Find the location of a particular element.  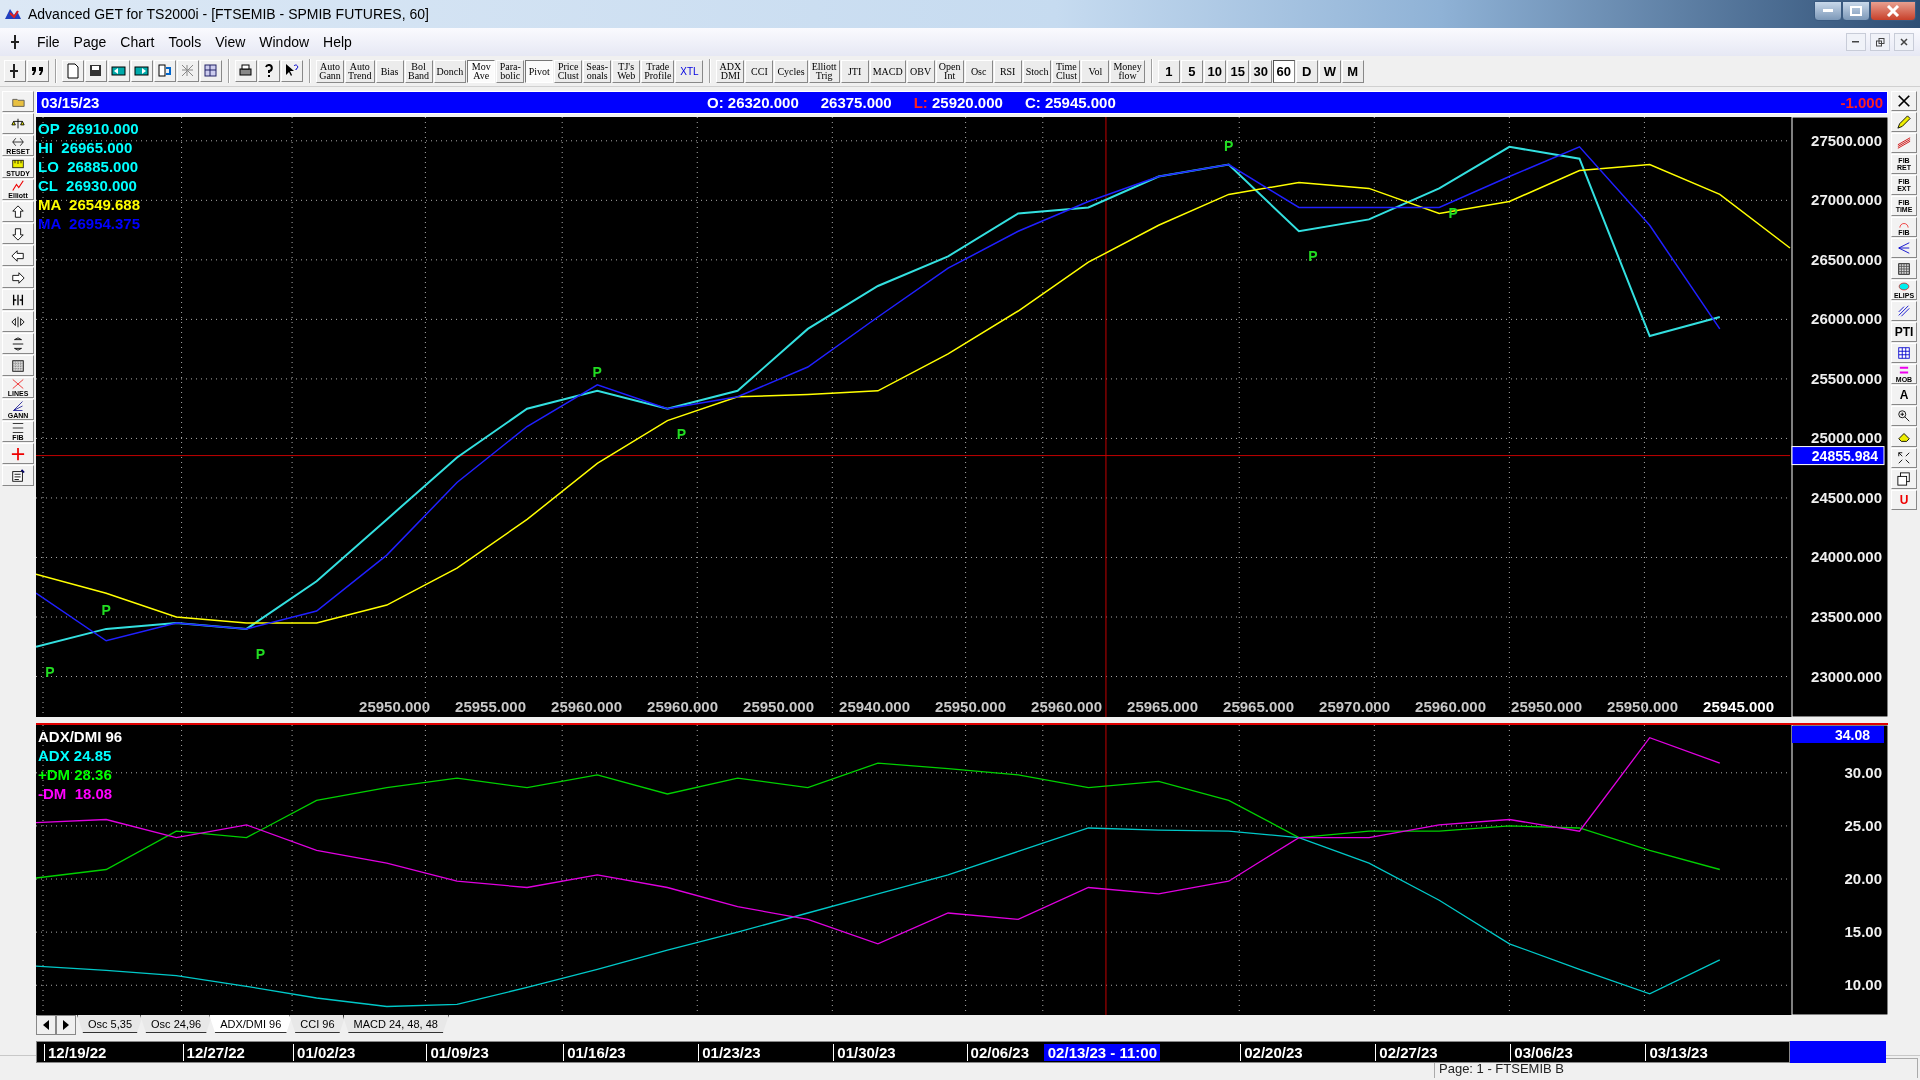

indicator-toggle: Cycles is located at coordinates (791, 71).